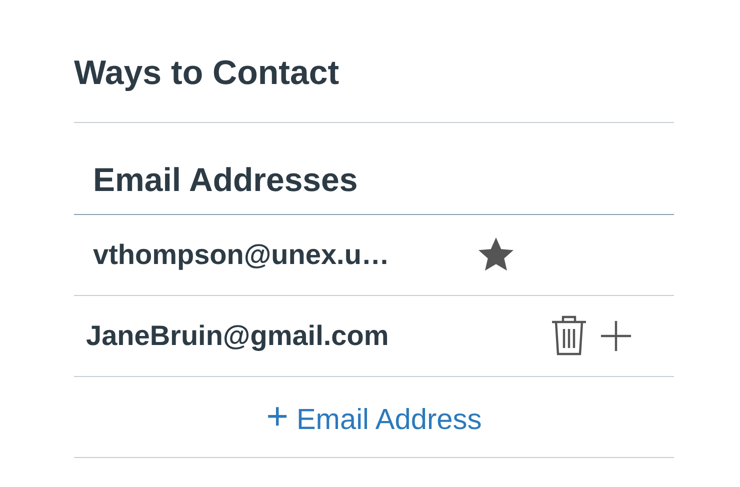 The height and width of the screenshot is (487, 740). What do you see at coordinates (238, 336) in the screenshot?
I see `email-address: JaneBruin@gmail.com` at bounding box center [238, 336].